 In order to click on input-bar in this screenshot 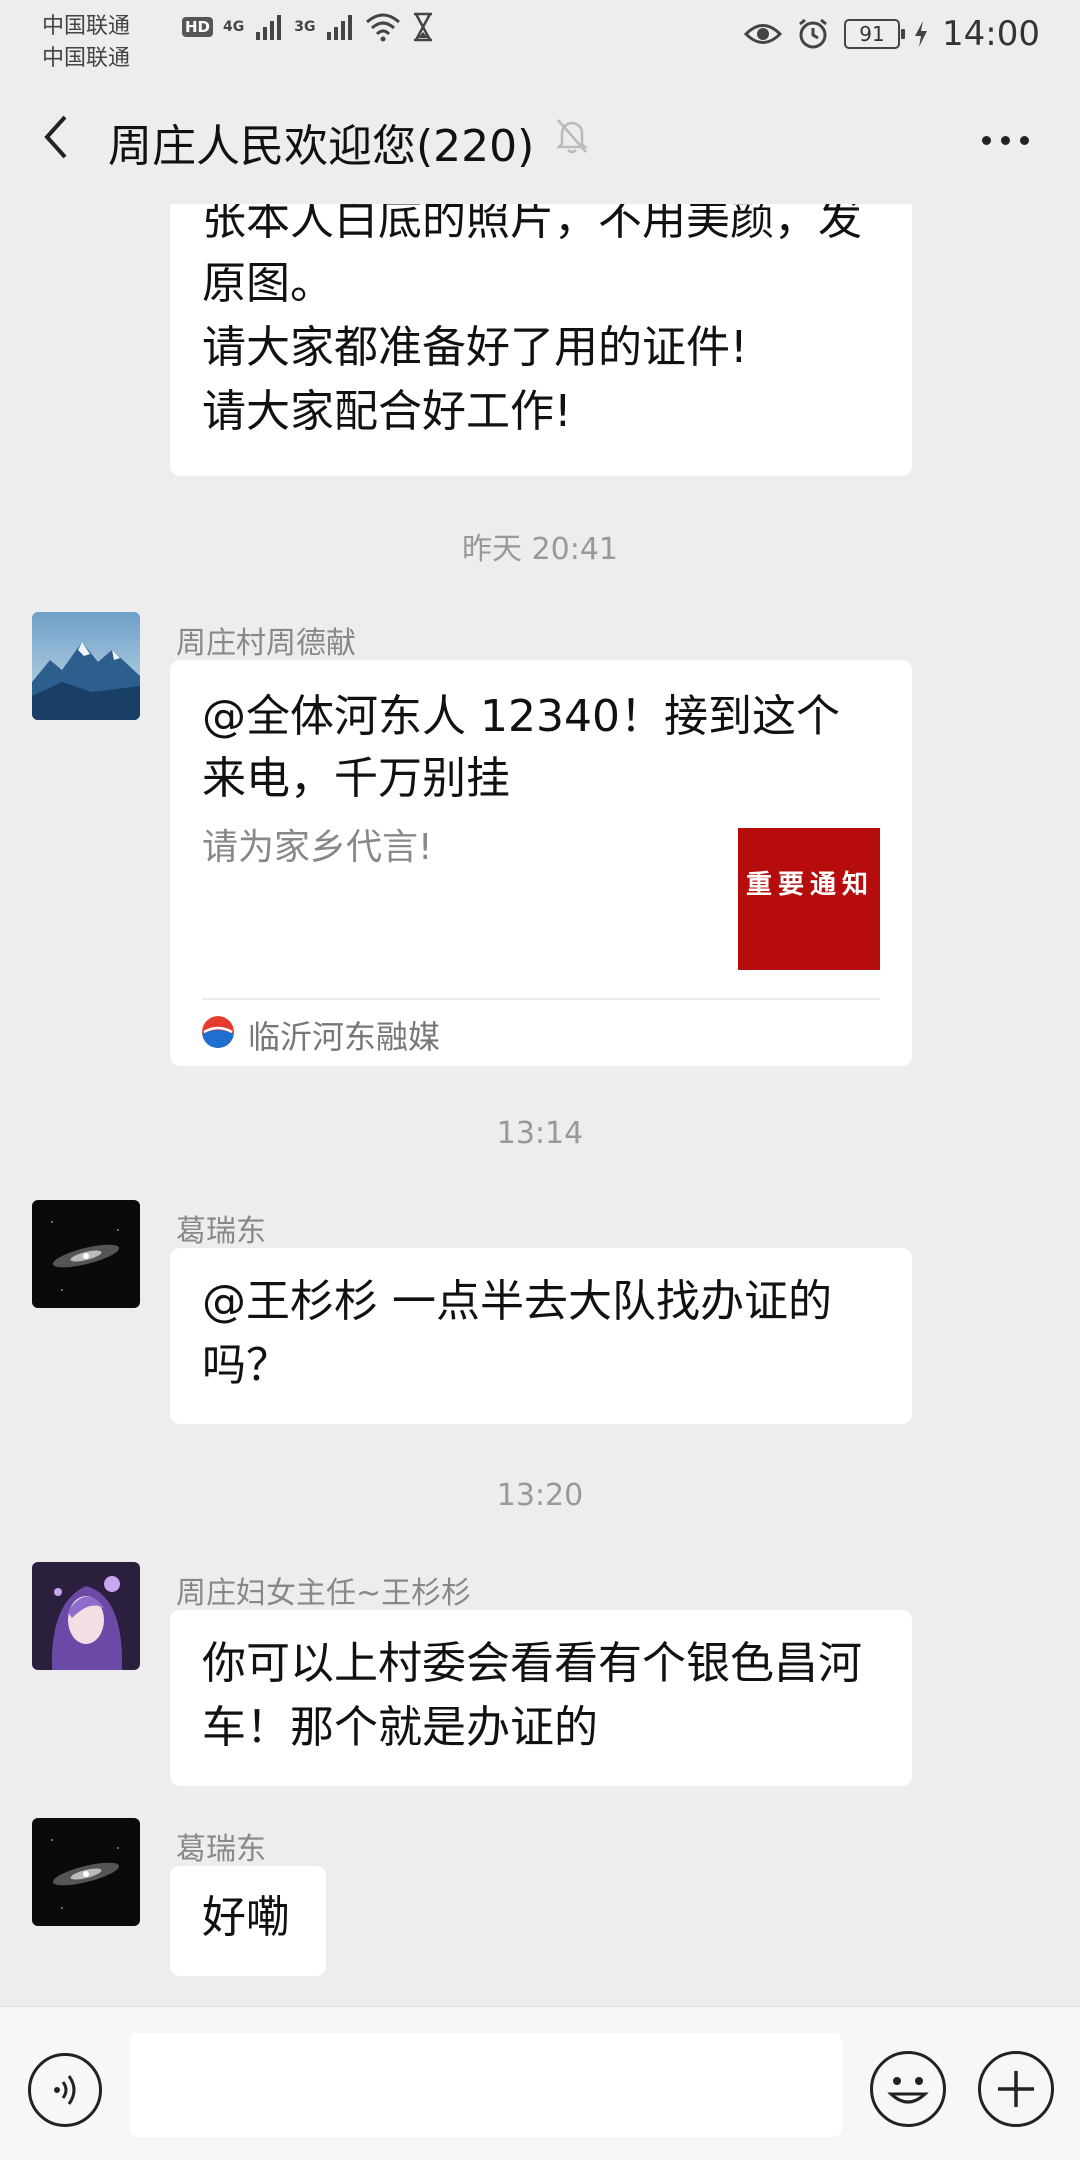, I will do `click(540, 2083)`.